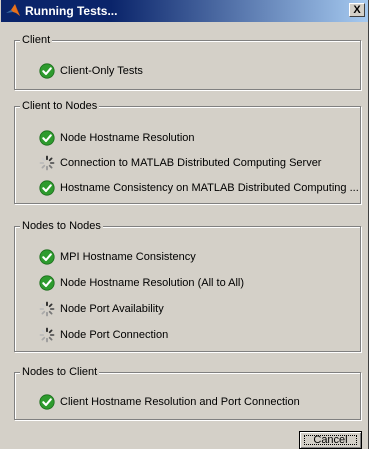  What do you see at coordinates (61, 226) in the screenshot?
I see `group-label-nodes-to-nodes: Nodes to Nodes` at bounding box center [61, 226].